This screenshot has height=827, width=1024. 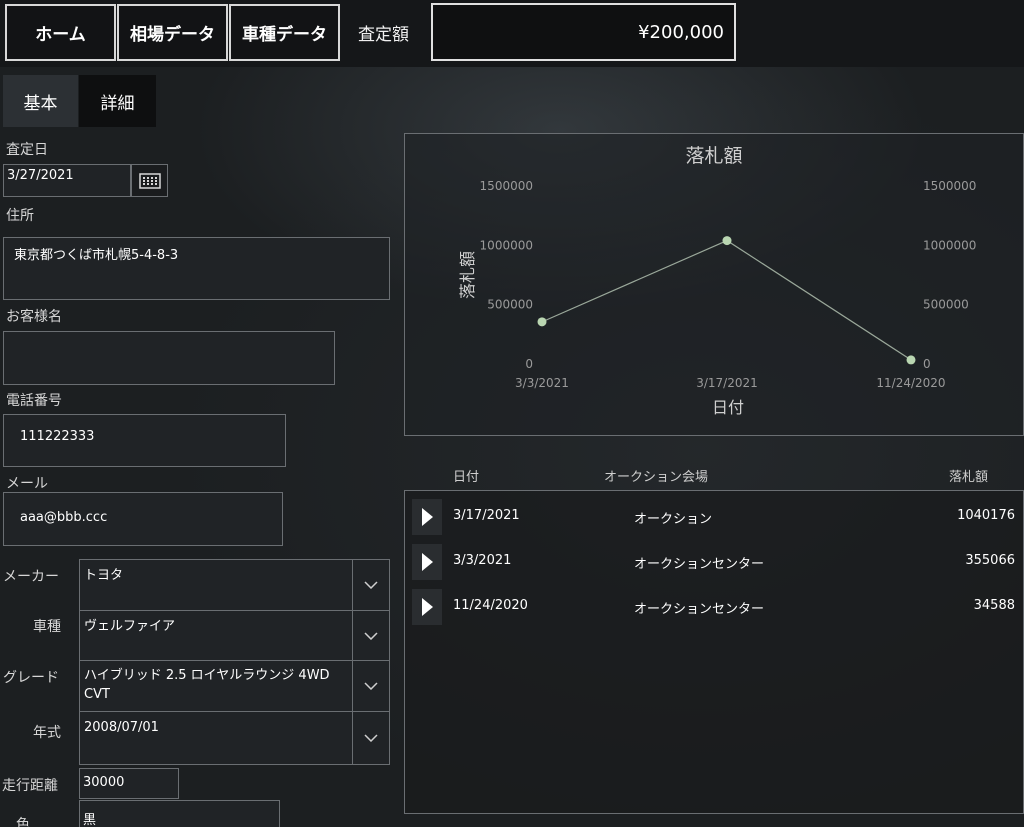 I want to click on calendar-button, so click(x=149, y=180).